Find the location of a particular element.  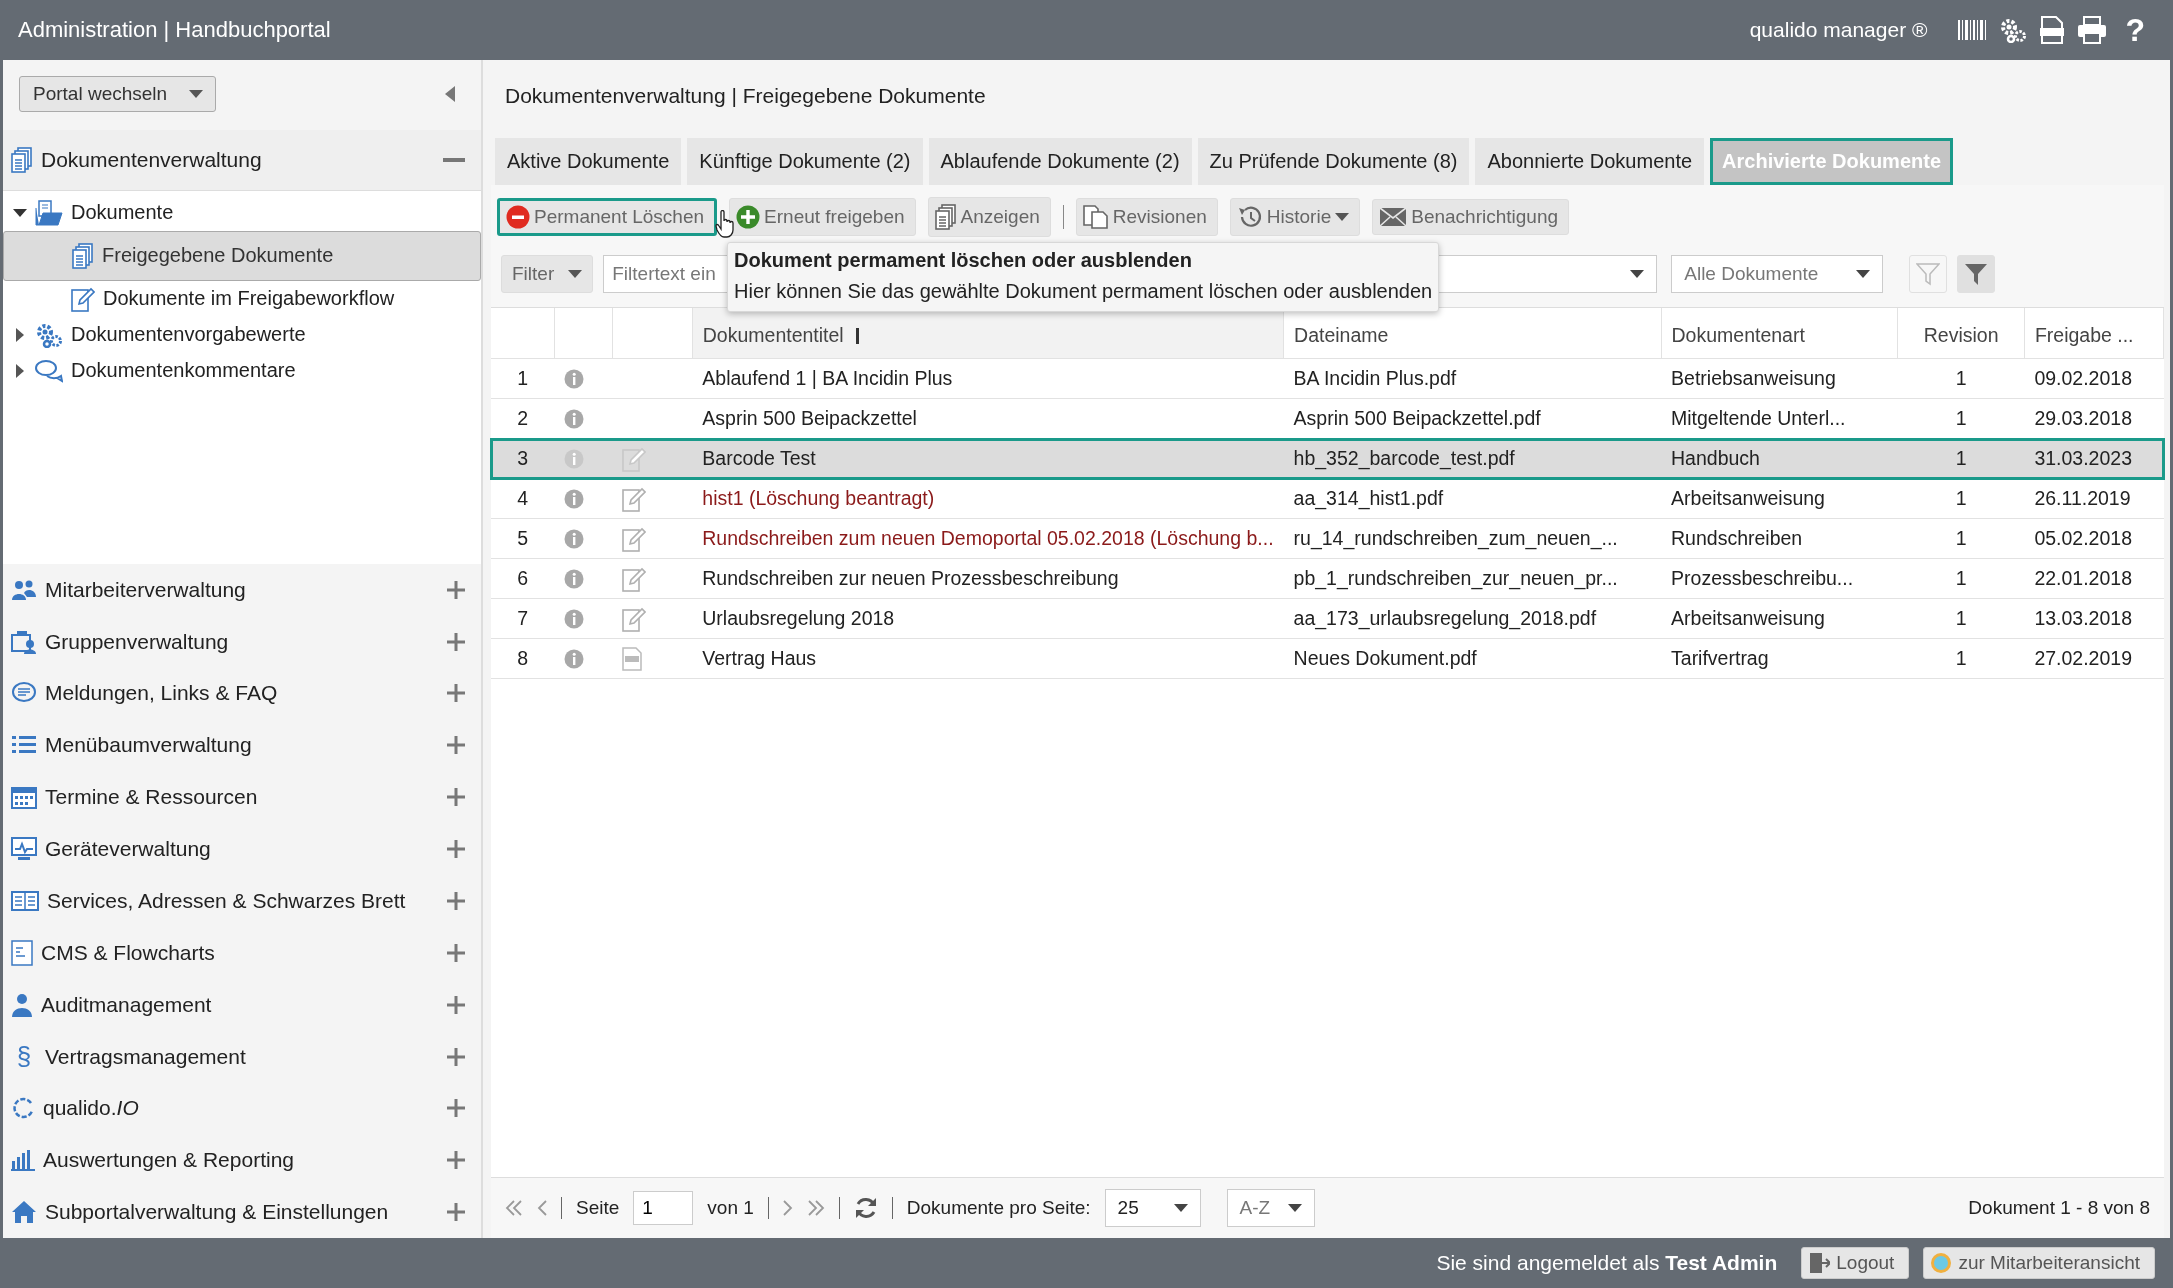

printer-icon is located at coordinates (2092, 30).